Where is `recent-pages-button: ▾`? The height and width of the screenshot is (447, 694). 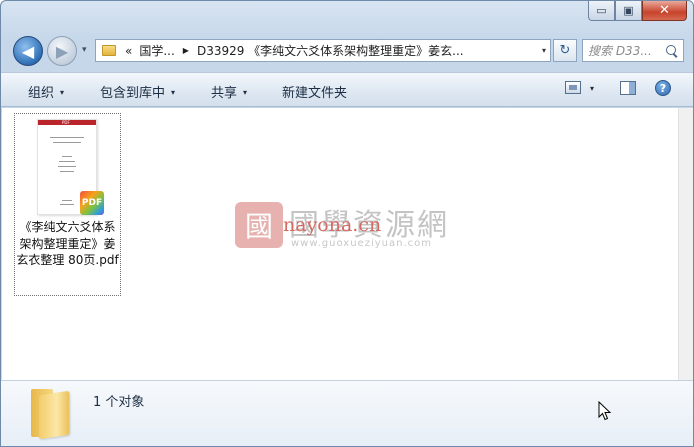 recent-pages-button: ▾ is located at coordinates (84, 50).